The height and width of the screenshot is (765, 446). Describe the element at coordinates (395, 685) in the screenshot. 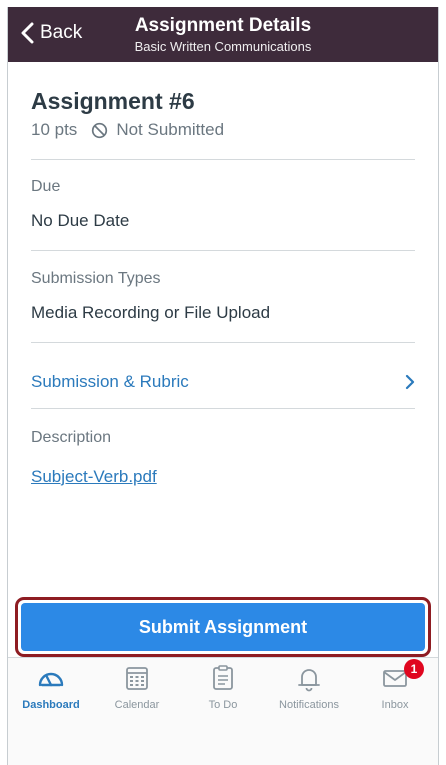

I see `tab-inbox: 1 Inbox` at that location.